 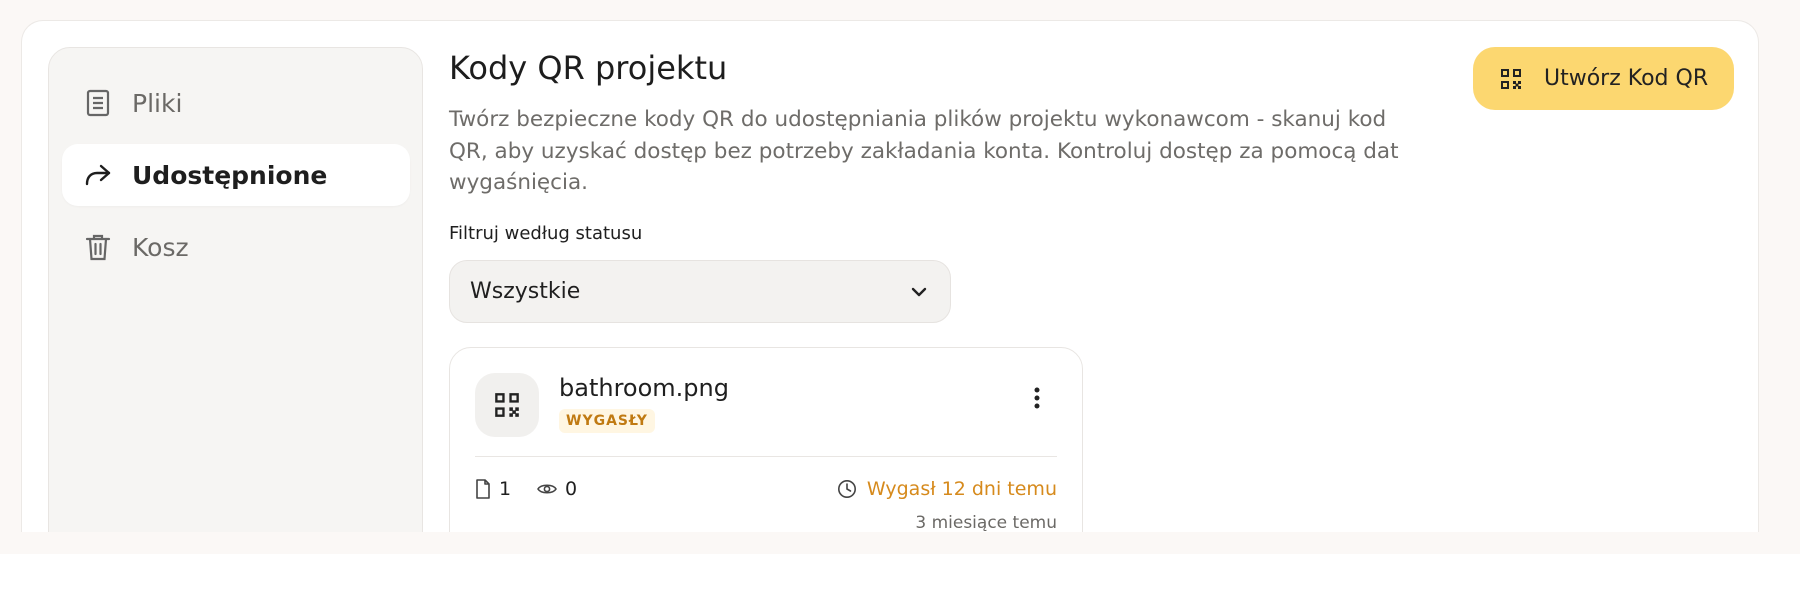 I want to click on card-divider, so click(x=766, y=456).